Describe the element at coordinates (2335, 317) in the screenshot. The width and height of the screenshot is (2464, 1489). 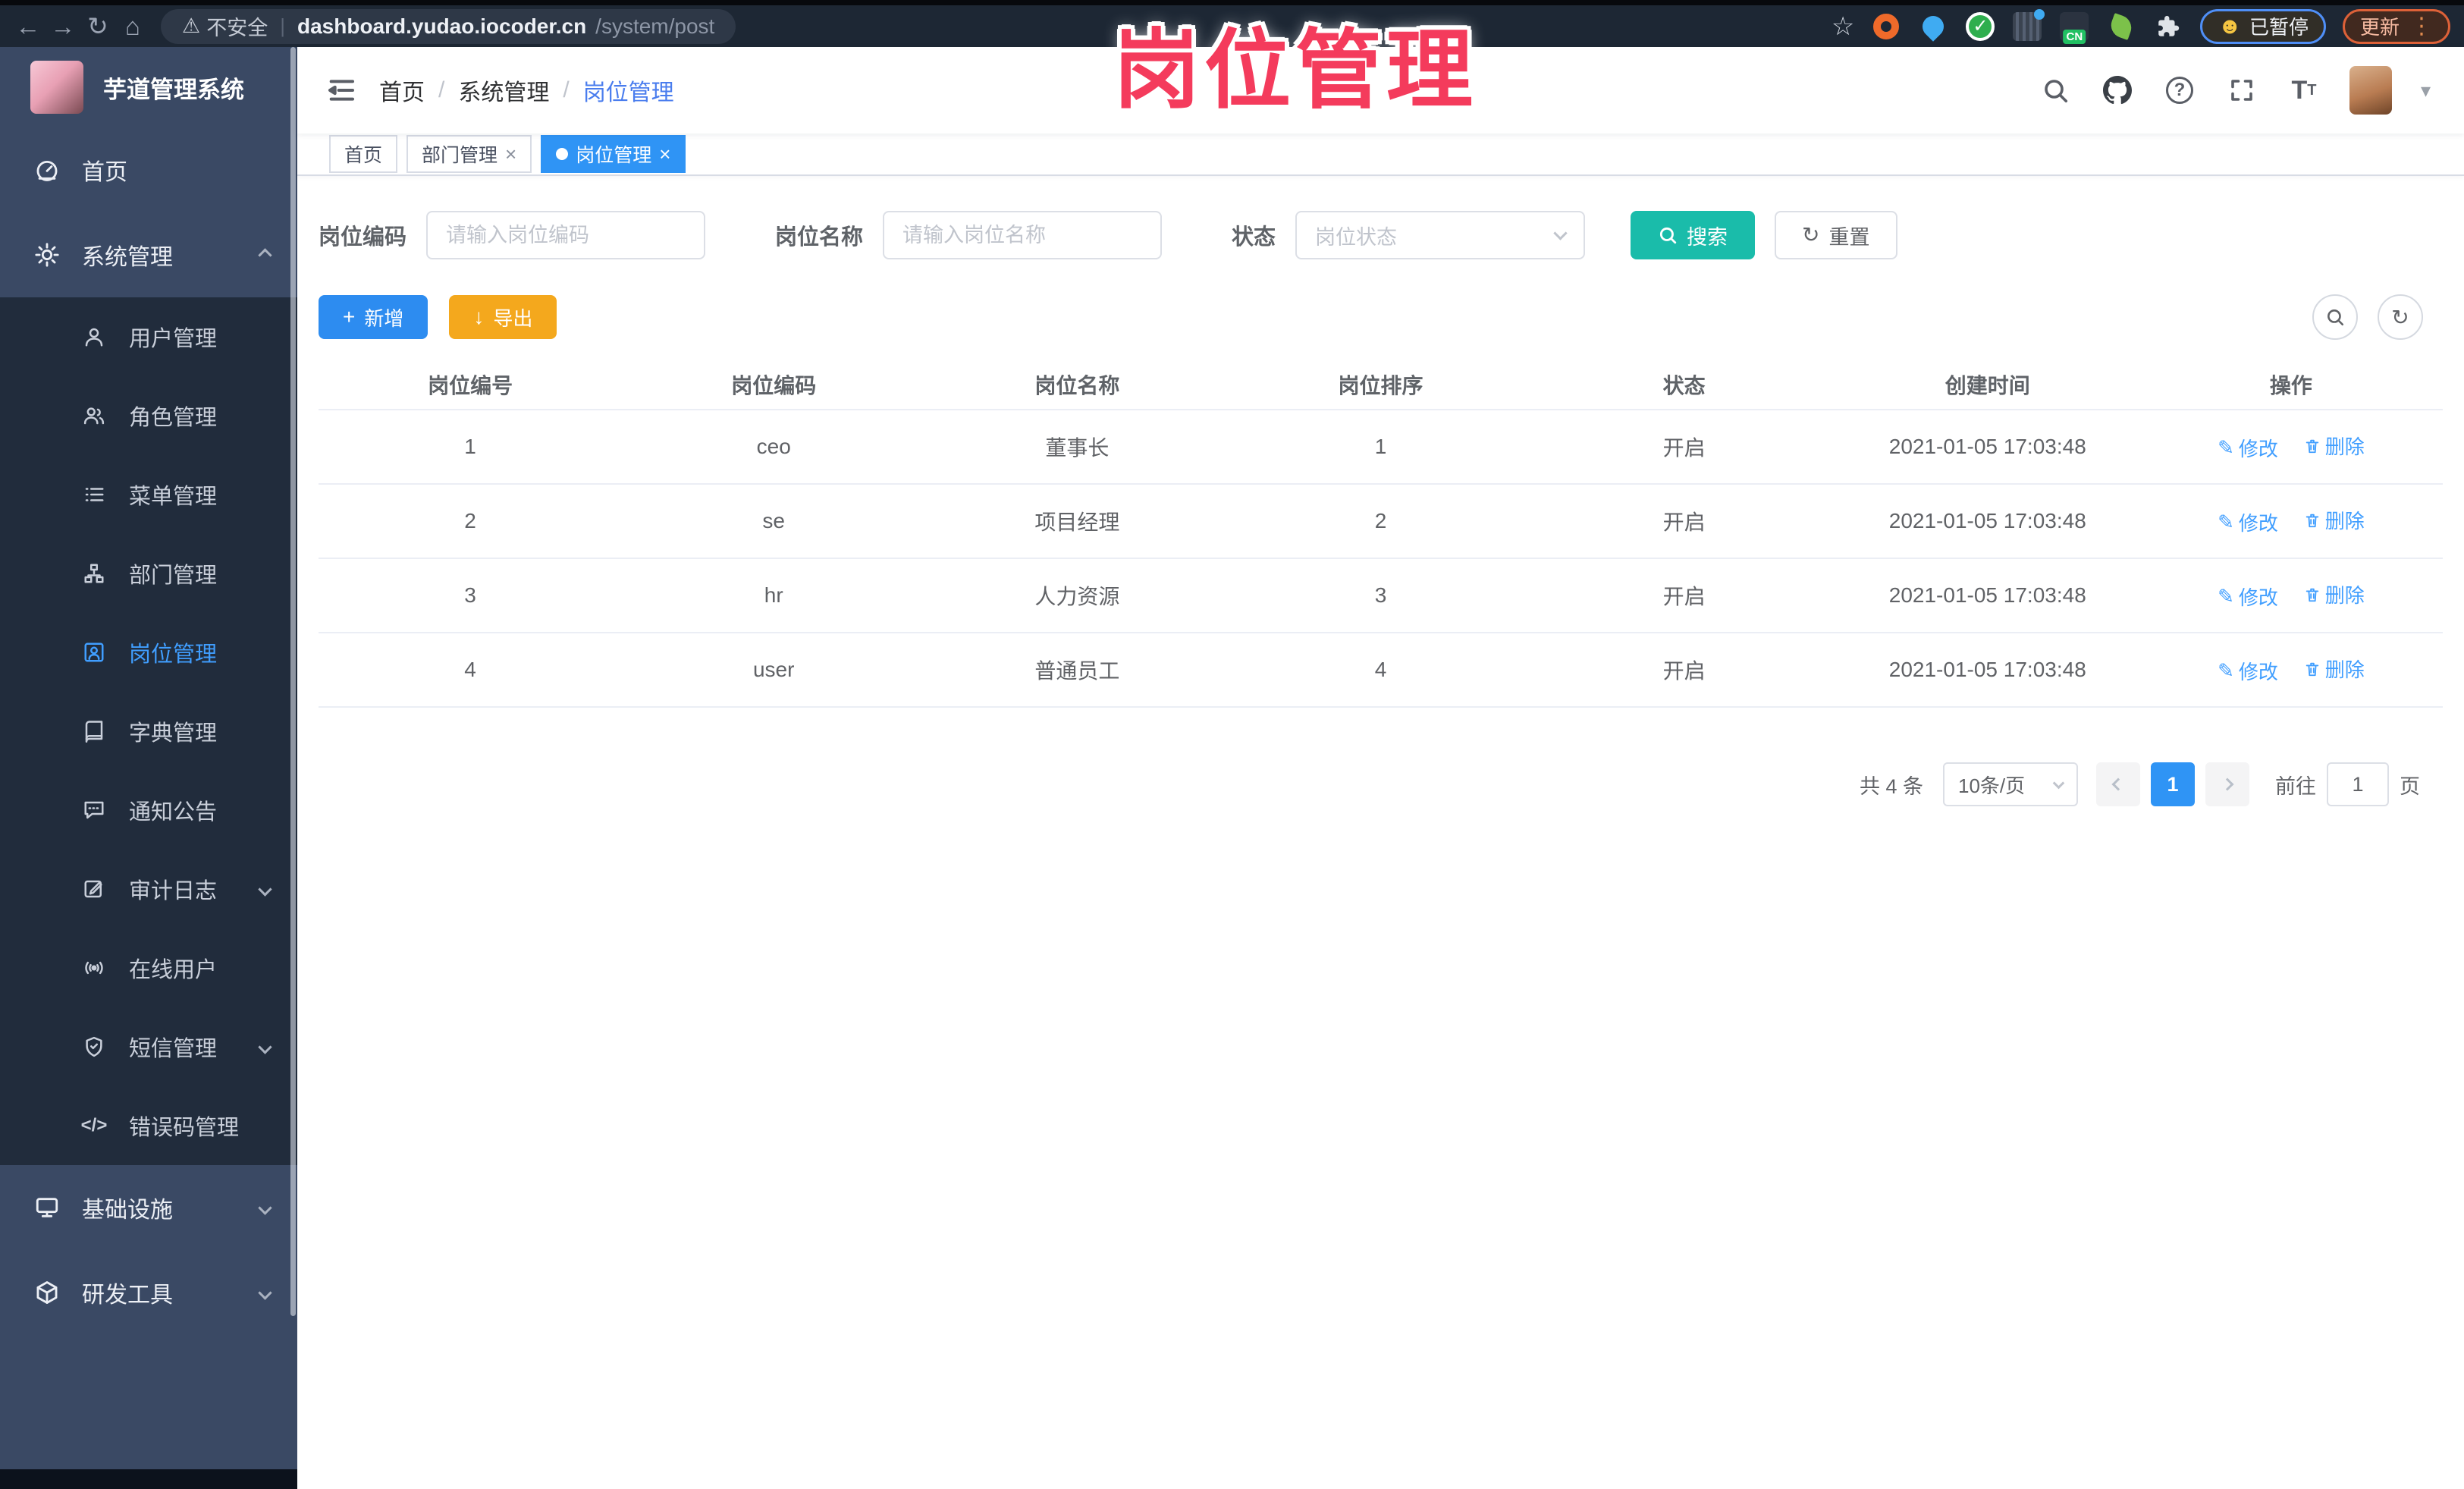
I see `toggle-search-button` at that location.